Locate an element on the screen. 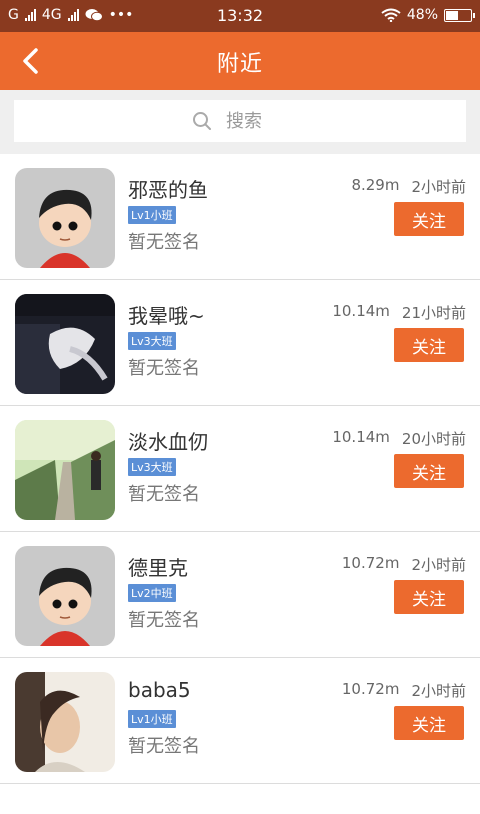 Image resolution: width=480 pixels, height=814 pixels. page-title: 附近 is located at coordinates (239, 64).